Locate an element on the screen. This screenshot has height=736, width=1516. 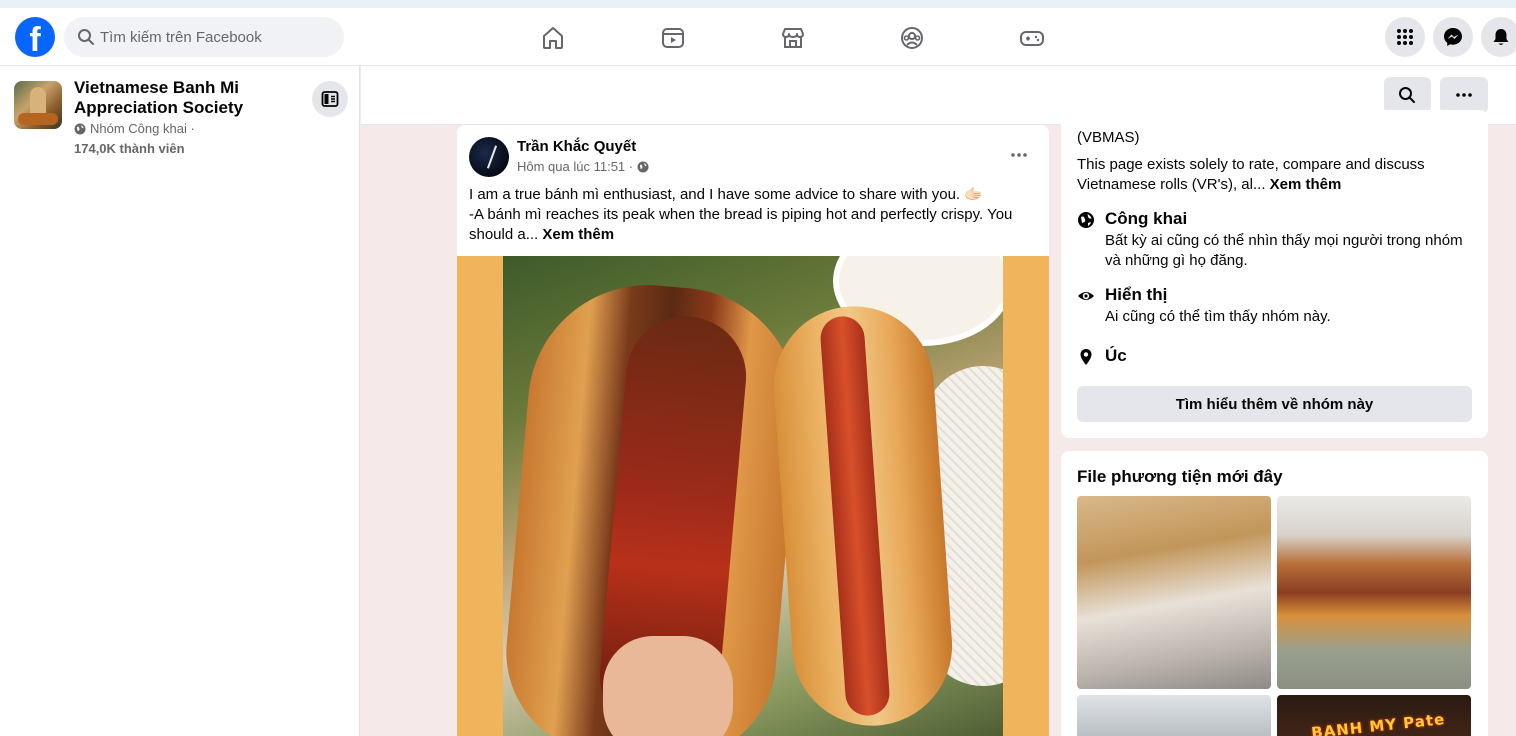
neon-sign-text: BANH MY Pate is located at coordinates (1378, 723).